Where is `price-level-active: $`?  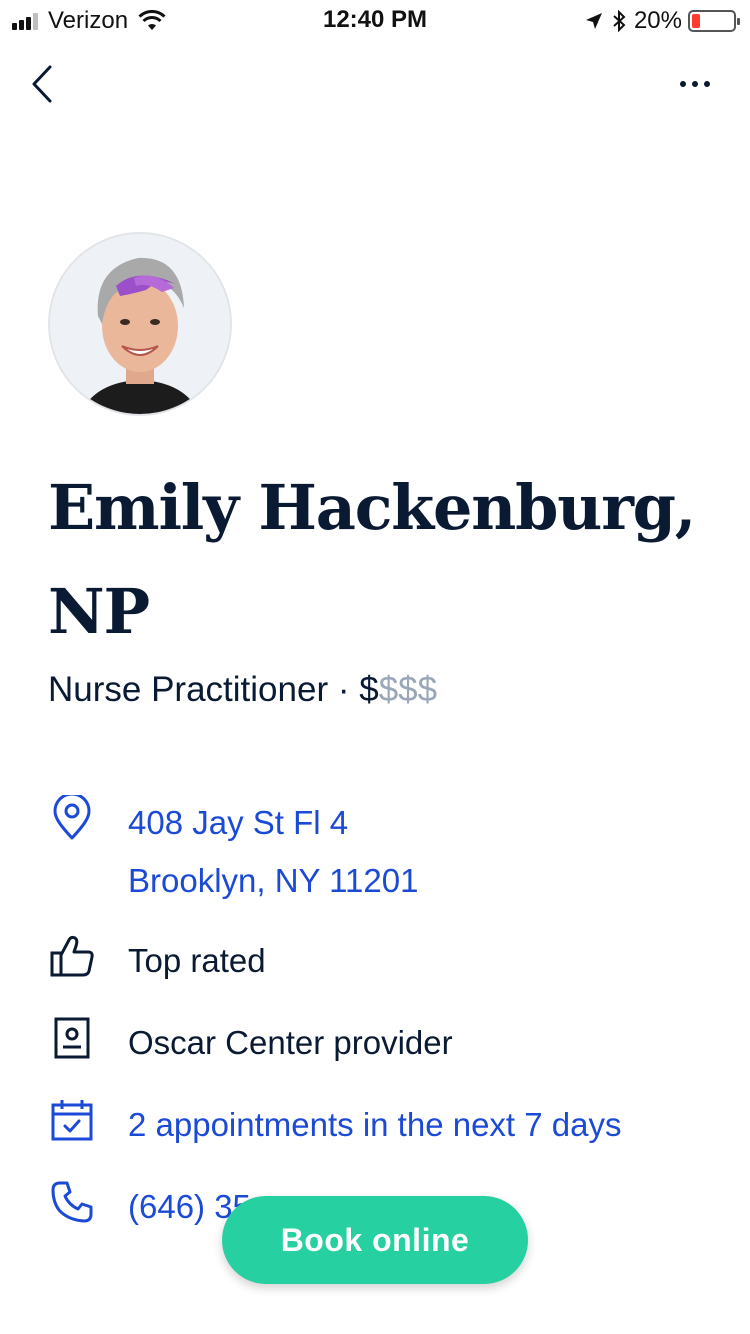 price-level-active: $ is located at coordinates (369, 689).